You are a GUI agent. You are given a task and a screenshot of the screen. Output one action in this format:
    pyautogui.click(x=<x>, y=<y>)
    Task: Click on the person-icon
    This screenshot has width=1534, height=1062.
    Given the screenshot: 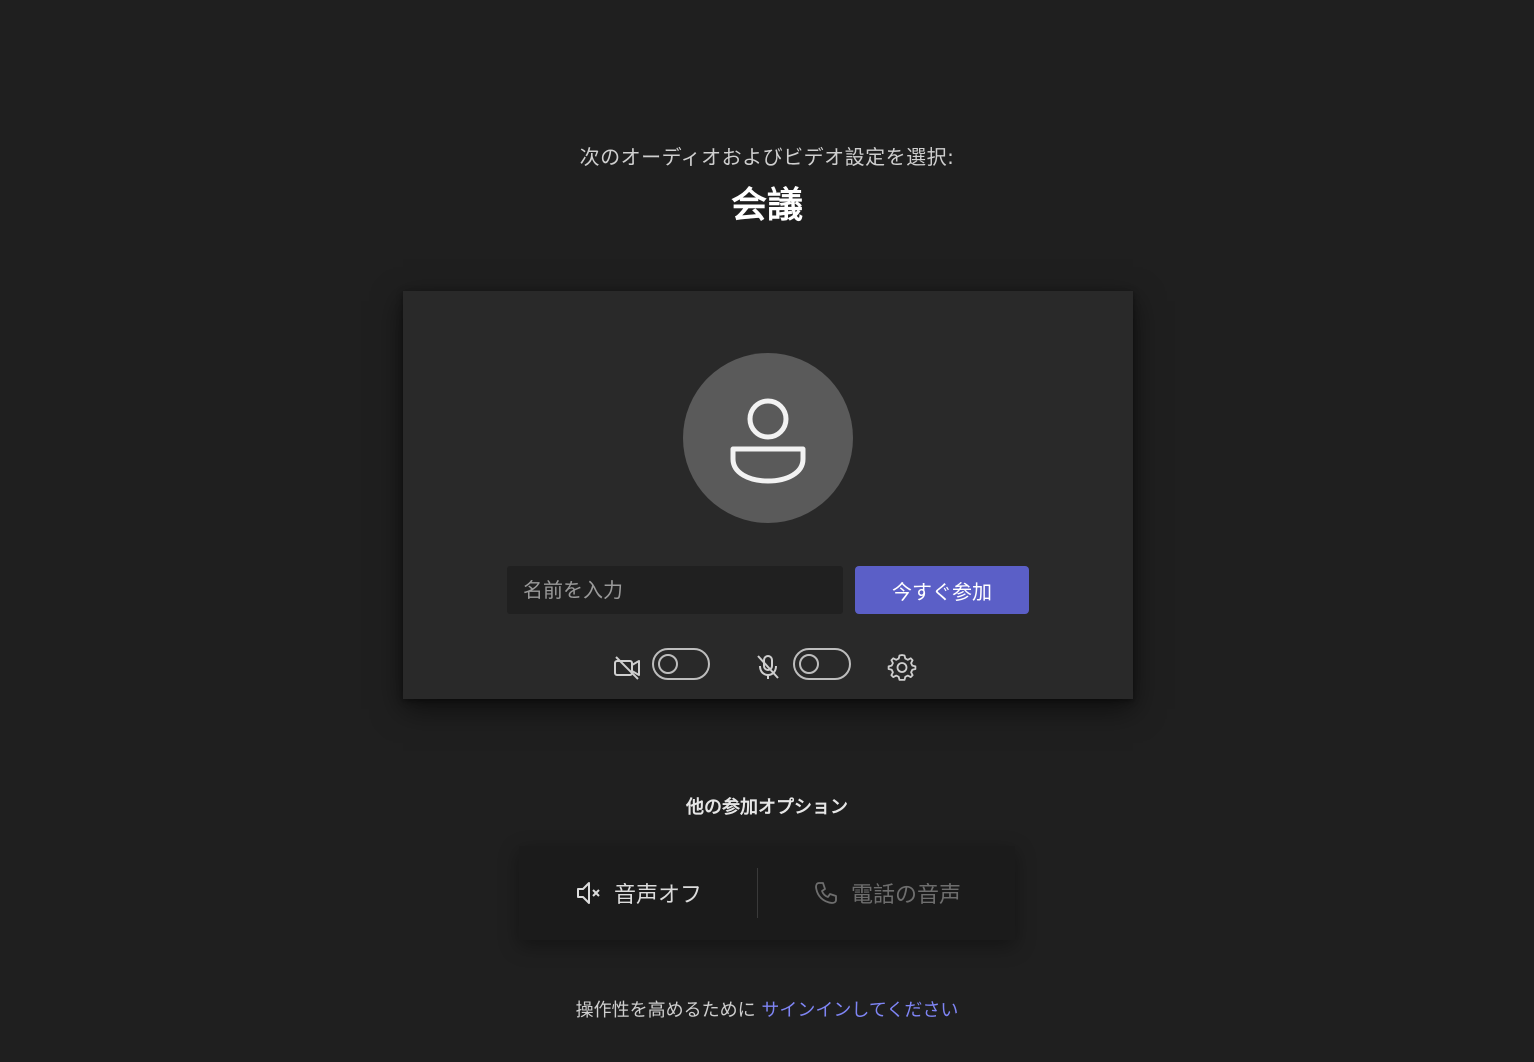 What is the action you would take?
    pyautogui.click(x=768, y=441)
    